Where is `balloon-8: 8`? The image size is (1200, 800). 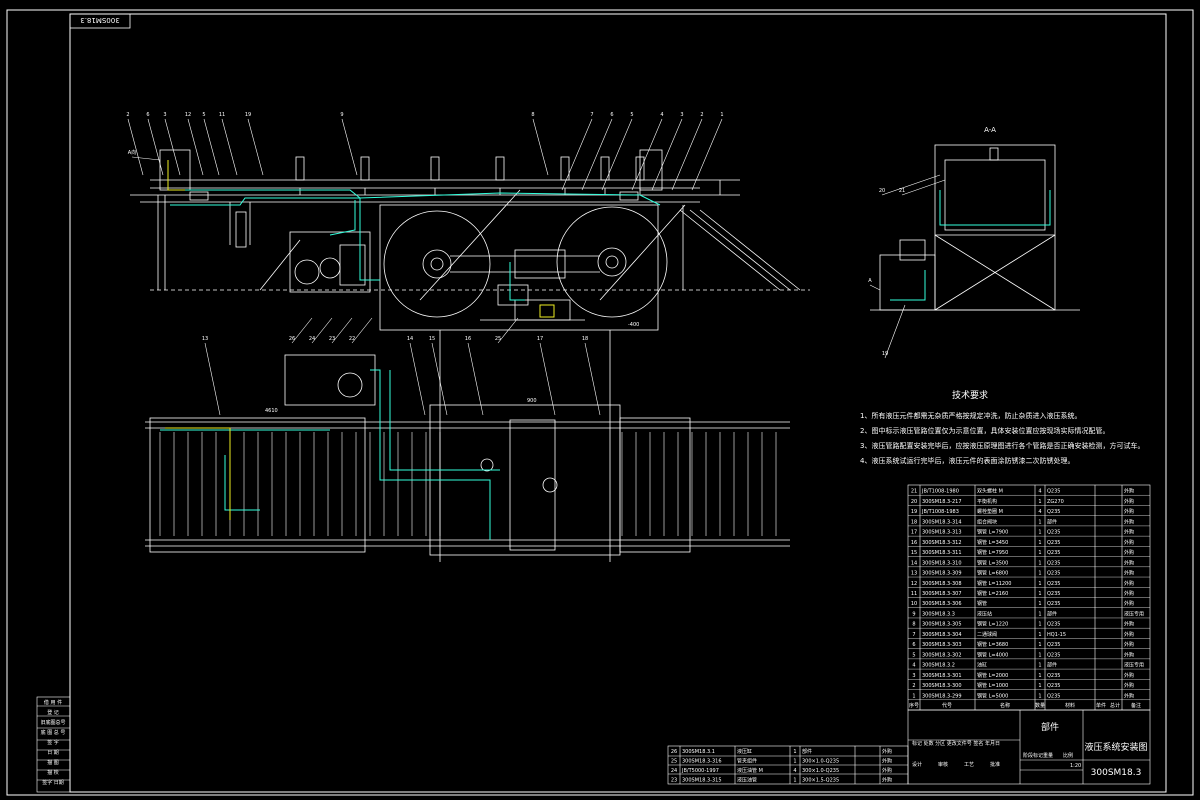 balloon-8: 8 is located at coordinates (532, 115).